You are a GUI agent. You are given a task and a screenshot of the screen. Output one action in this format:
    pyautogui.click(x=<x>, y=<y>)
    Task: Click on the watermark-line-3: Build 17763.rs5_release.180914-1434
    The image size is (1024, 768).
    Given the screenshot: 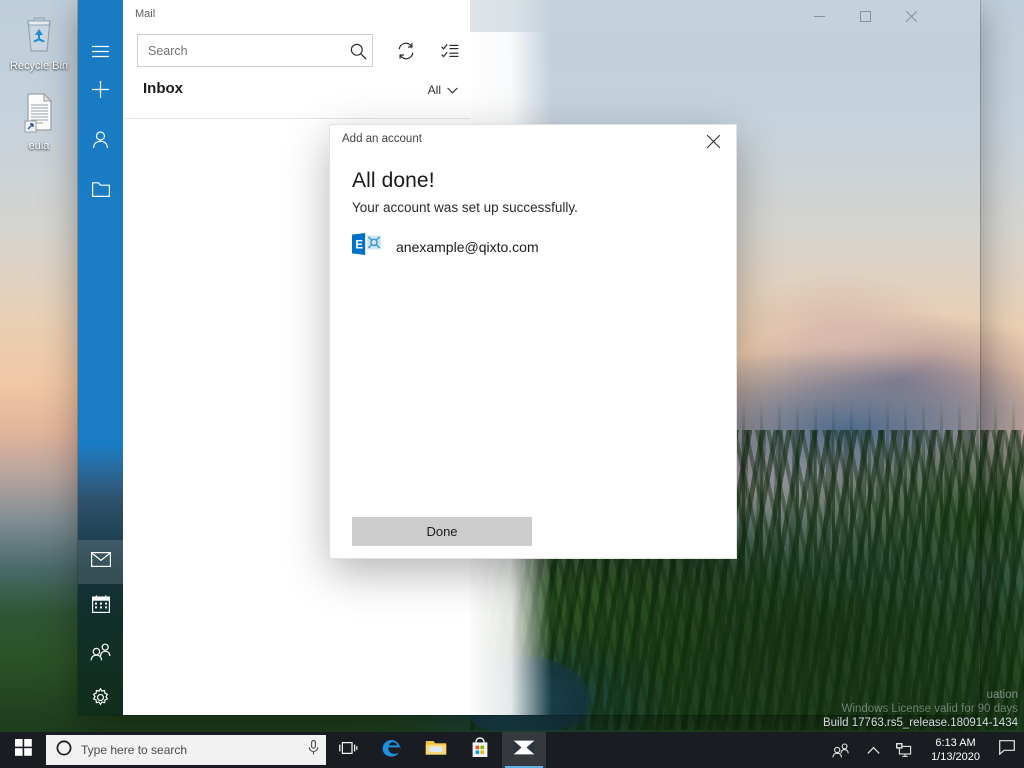 What is the action you would take?
    pyautogui.click(x=920, y=723)
    